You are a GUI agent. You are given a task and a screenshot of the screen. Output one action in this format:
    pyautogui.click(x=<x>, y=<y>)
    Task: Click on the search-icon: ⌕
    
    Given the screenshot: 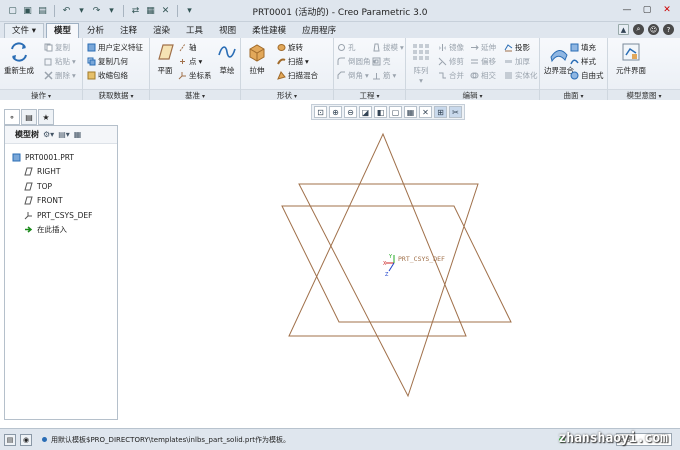 What is the action you would take?
    pyautogui.click(x=638, y=29)
    